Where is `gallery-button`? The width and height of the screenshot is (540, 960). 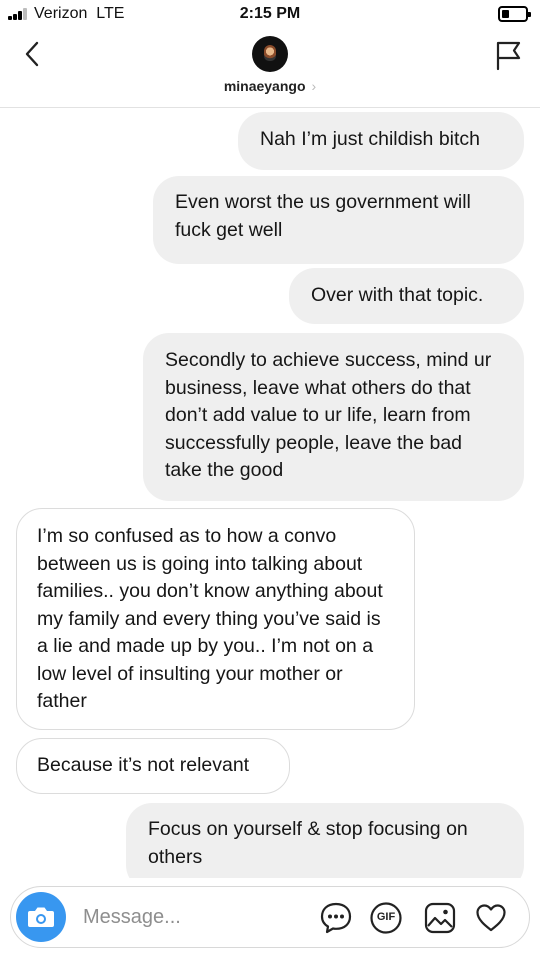
gallery-button is located at coordinates (440, 918).